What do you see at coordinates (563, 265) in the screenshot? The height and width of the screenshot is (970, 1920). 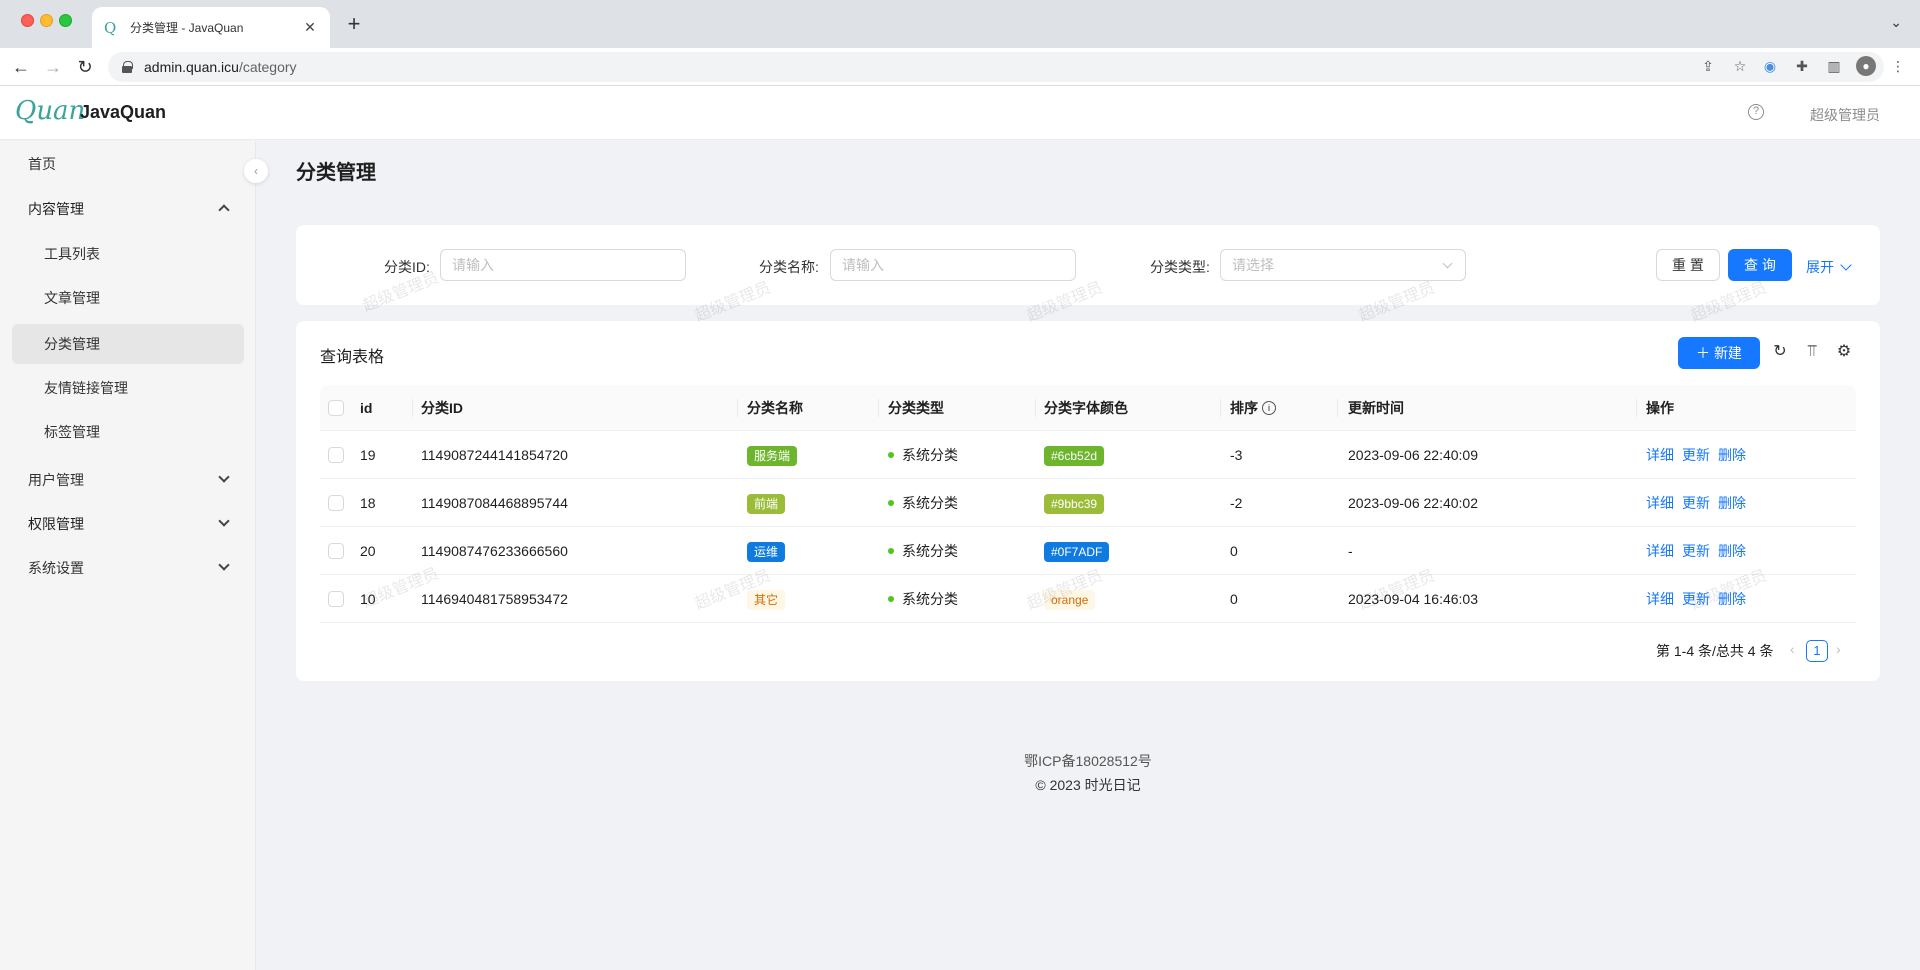 I see `category-id-input: 请输入` at bounding box center [563, 265].